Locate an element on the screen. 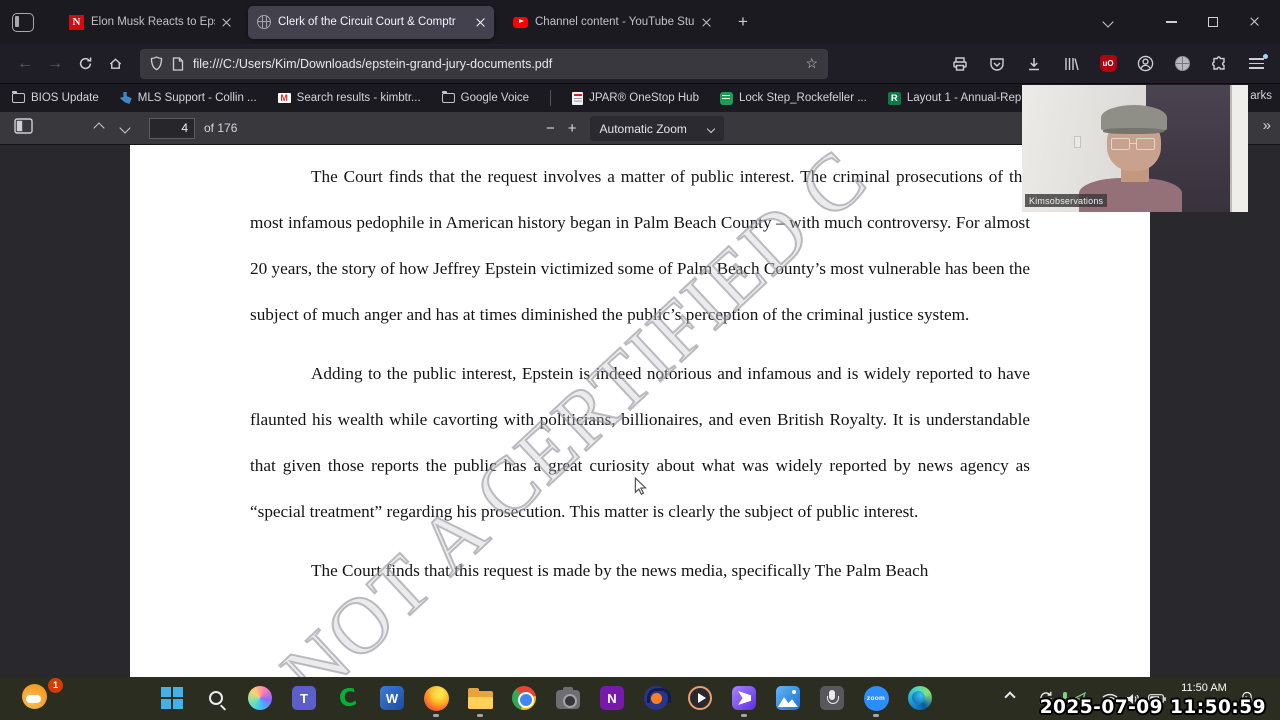 Image resolution: width=1280 pixels, height=720 pixels. media-player-icon is located at coordinates (700, 698).